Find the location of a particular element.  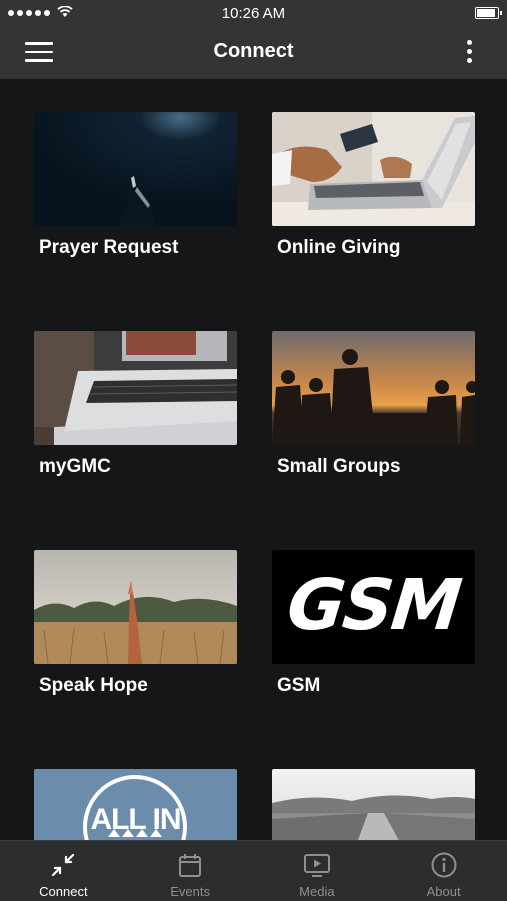

tab-label: About is located at coordinates (443, 891).